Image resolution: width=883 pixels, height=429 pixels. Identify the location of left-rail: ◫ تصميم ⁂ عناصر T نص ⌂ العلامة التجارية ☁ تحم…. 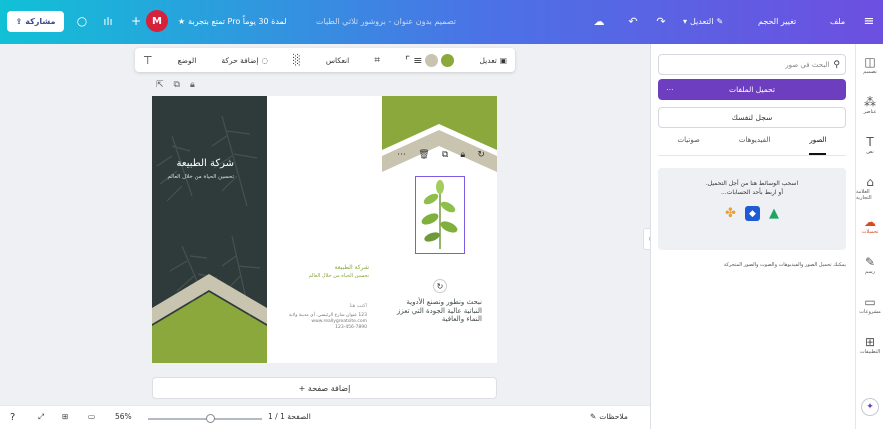
(869, 236).